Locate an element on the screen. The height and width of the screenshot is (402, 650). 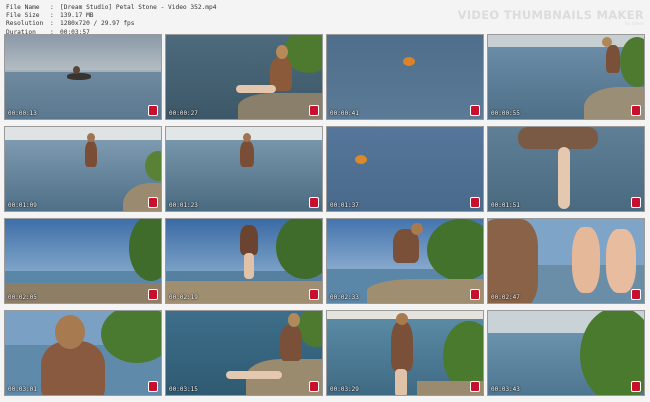
thumbnail: 00:01:23 is located at coordinates (244, 169).